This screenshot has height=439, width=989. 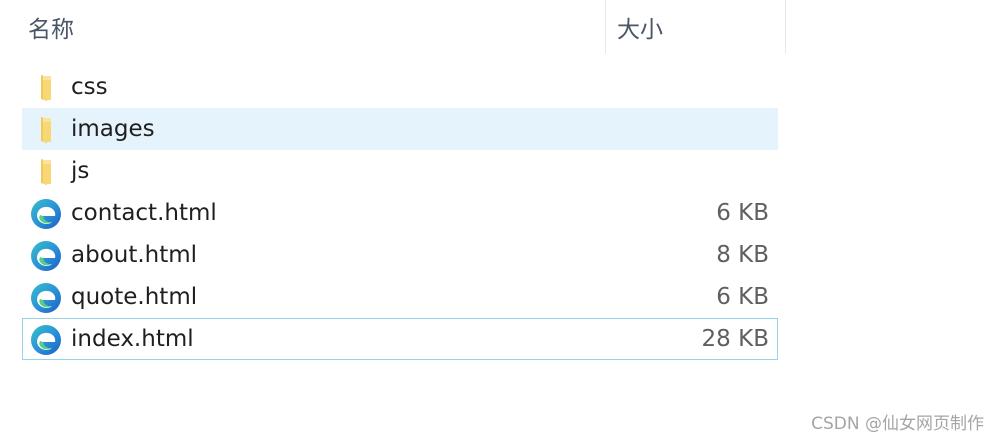 I want to click on file-row-index-html: index.html 28 KB, so click(x=400, y=339).